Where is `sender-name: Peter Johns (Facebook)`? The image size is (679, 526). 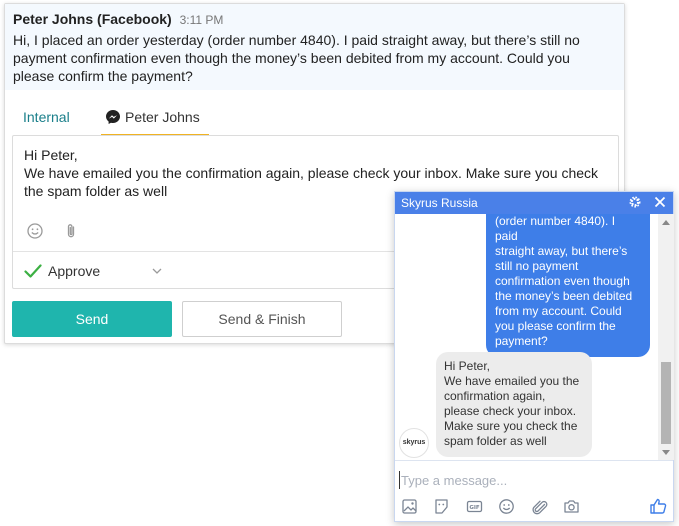
sender-name: Peter Johns (Facebook) is located at coordinates (92, 19).